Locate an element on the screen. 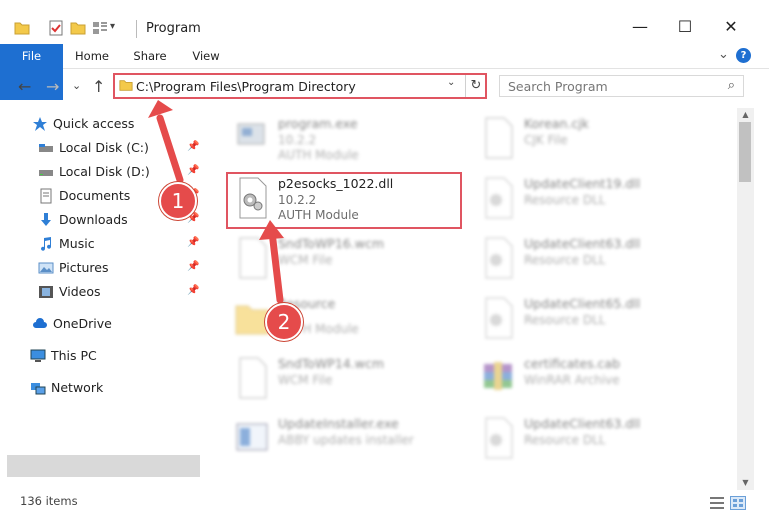  item-count: 136 items is located at coordinates (49, 501).